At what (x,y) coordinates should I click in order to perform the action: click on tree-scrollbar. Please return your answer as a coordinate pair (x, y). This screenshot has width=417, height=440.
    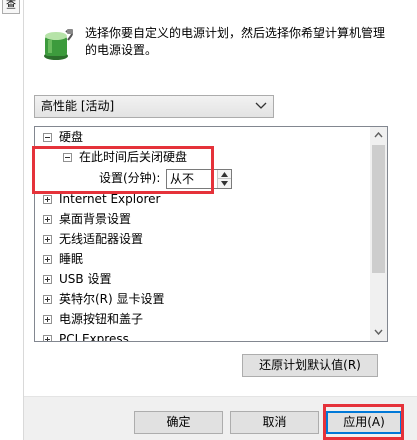
    Looking at the image, I should click on (378, 234).